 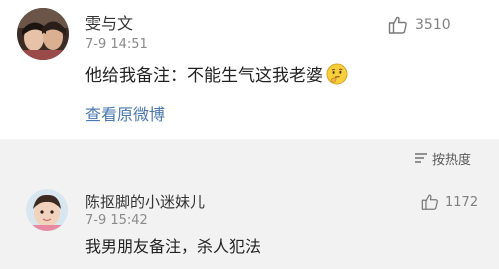 I want to click on post-text: 他给我备注：不能生气这我老婆, so click(x=216, y=73).